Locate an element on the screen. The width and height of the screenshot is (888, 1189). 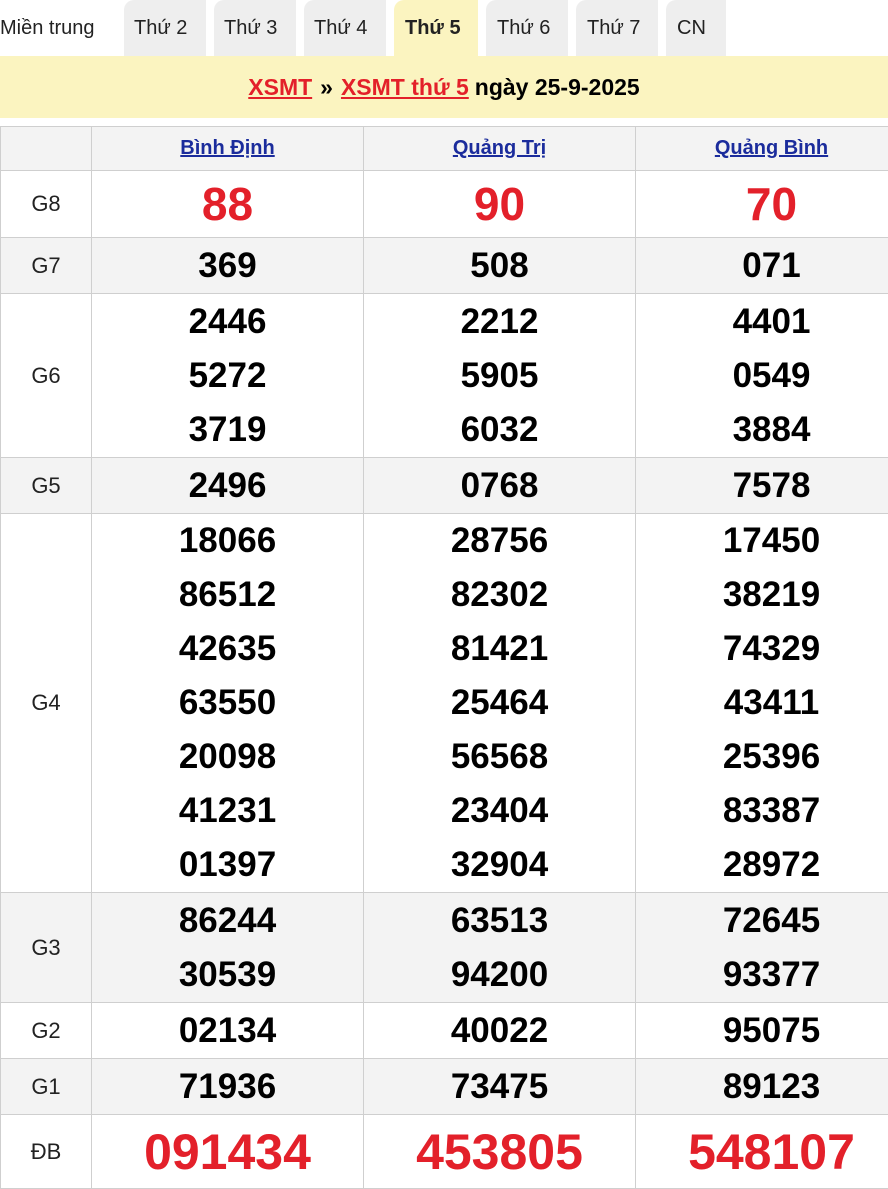
prize-cell: 508 is located at coordinates (500, 266).